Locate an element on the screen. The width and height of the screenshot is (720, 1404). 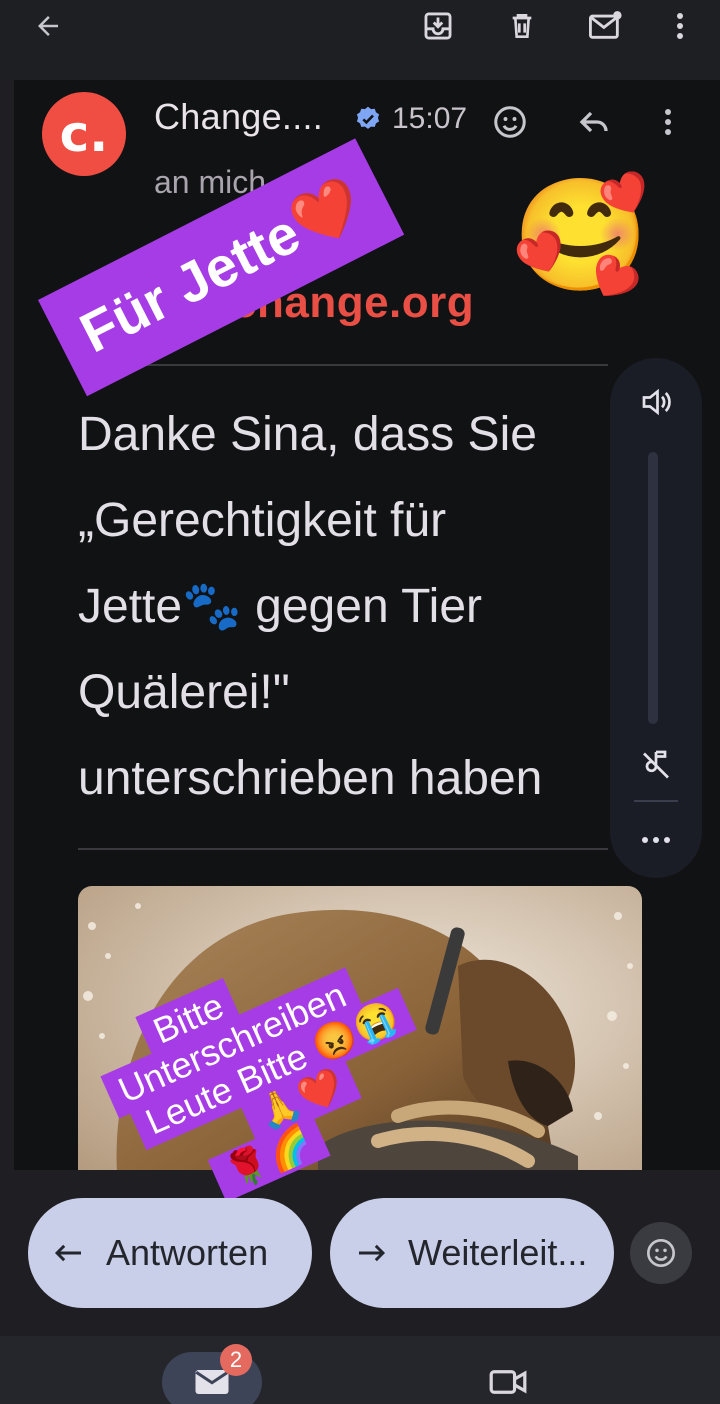
verified-badge-icon is located at coordinates (368, 117).